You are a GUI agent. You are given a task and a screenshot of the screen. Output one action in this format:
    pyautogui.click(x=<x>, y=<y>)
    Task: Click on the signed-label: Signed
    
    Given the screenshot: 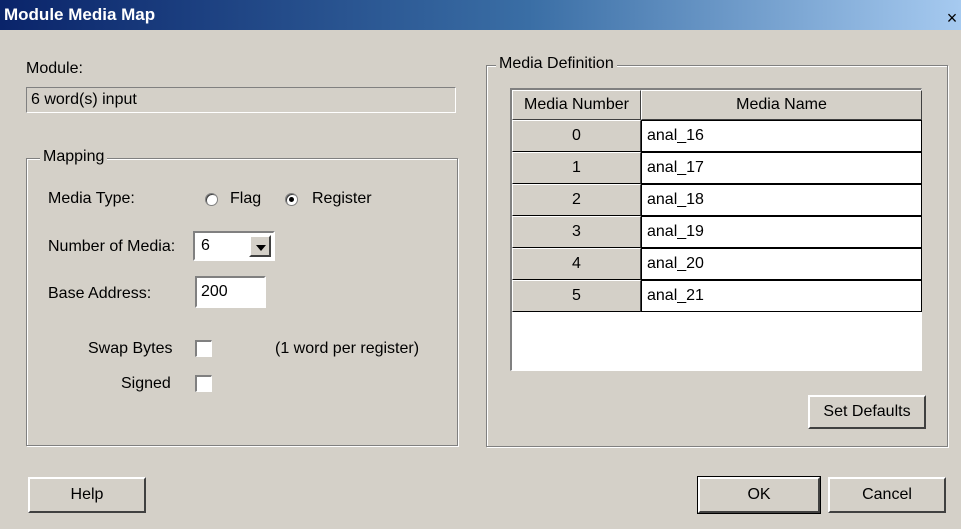 What is the action you would take?
    pyautogui.click(x=146, y=383)
    